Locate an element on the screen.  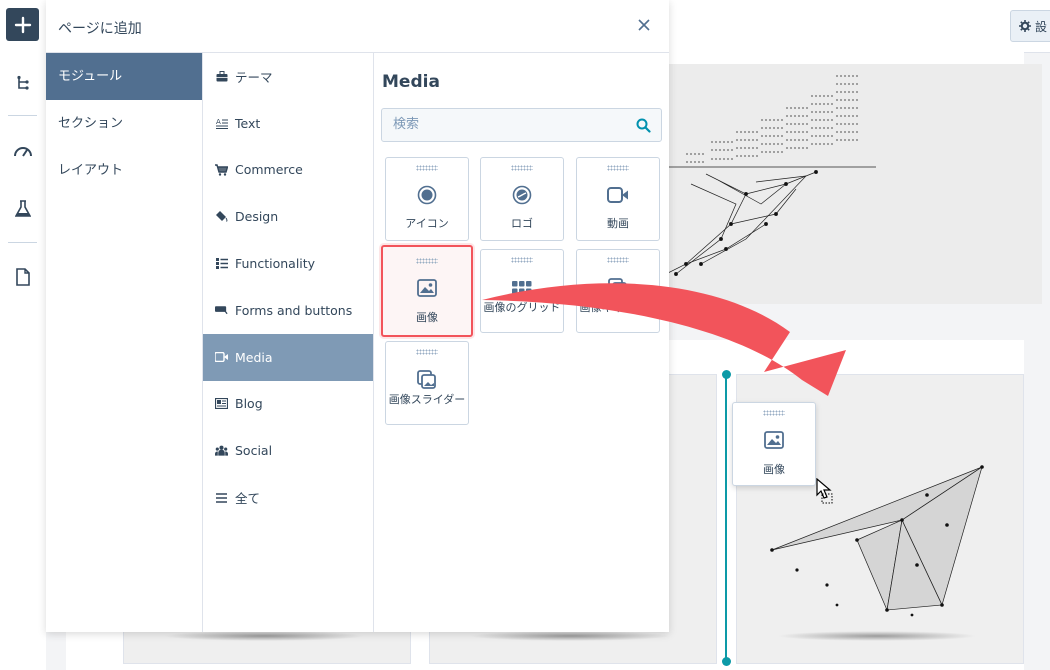
video-camera-icon is located at coordinates (618, 195).